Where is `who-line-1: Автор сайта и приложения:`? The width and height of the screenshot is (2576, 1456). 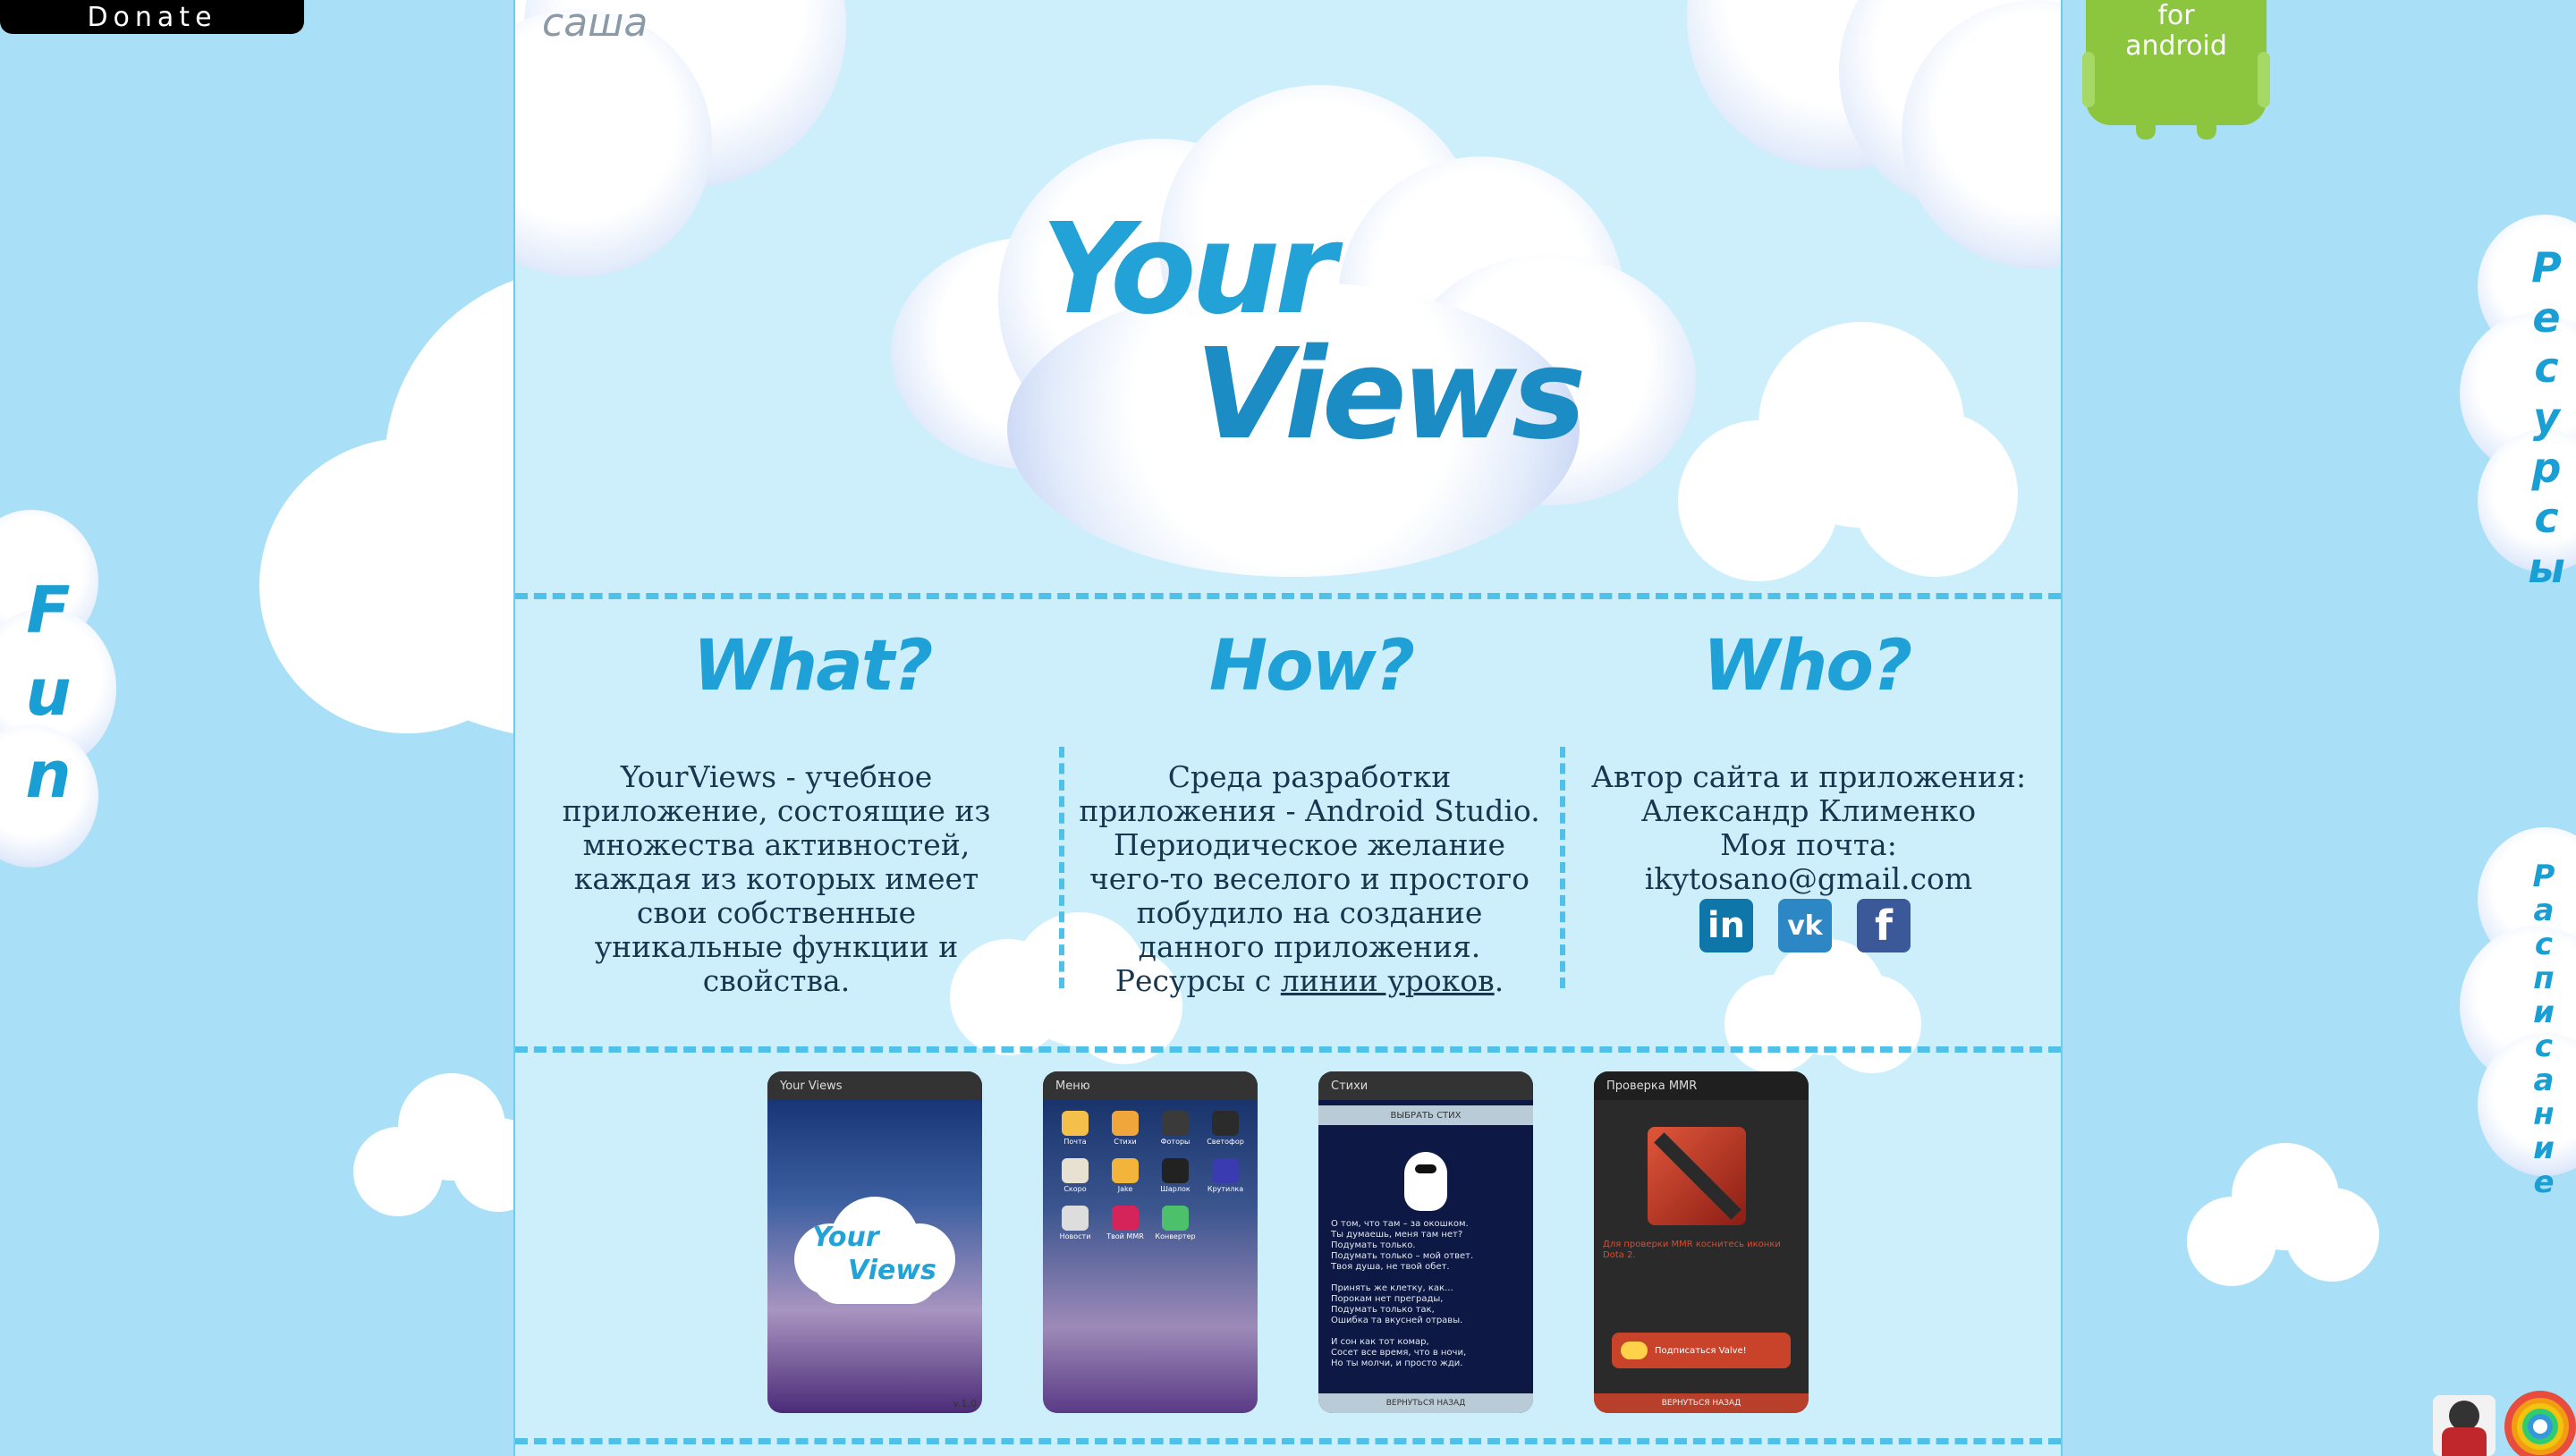
who-line-1: Автор сайта и приложения: is located at coordinates (1808, 776).